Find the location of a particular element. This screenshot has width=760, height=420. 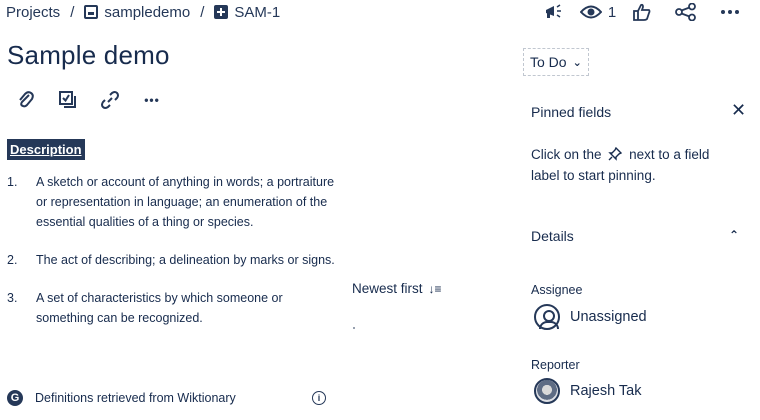

issue-title: Sample demo is located at coordinates (88, 55).